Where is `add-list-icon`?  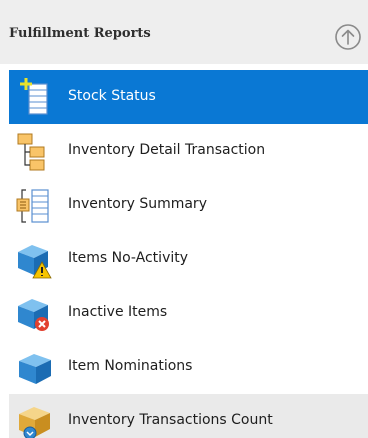
add-list-icon is located at coordinates (36, 98).